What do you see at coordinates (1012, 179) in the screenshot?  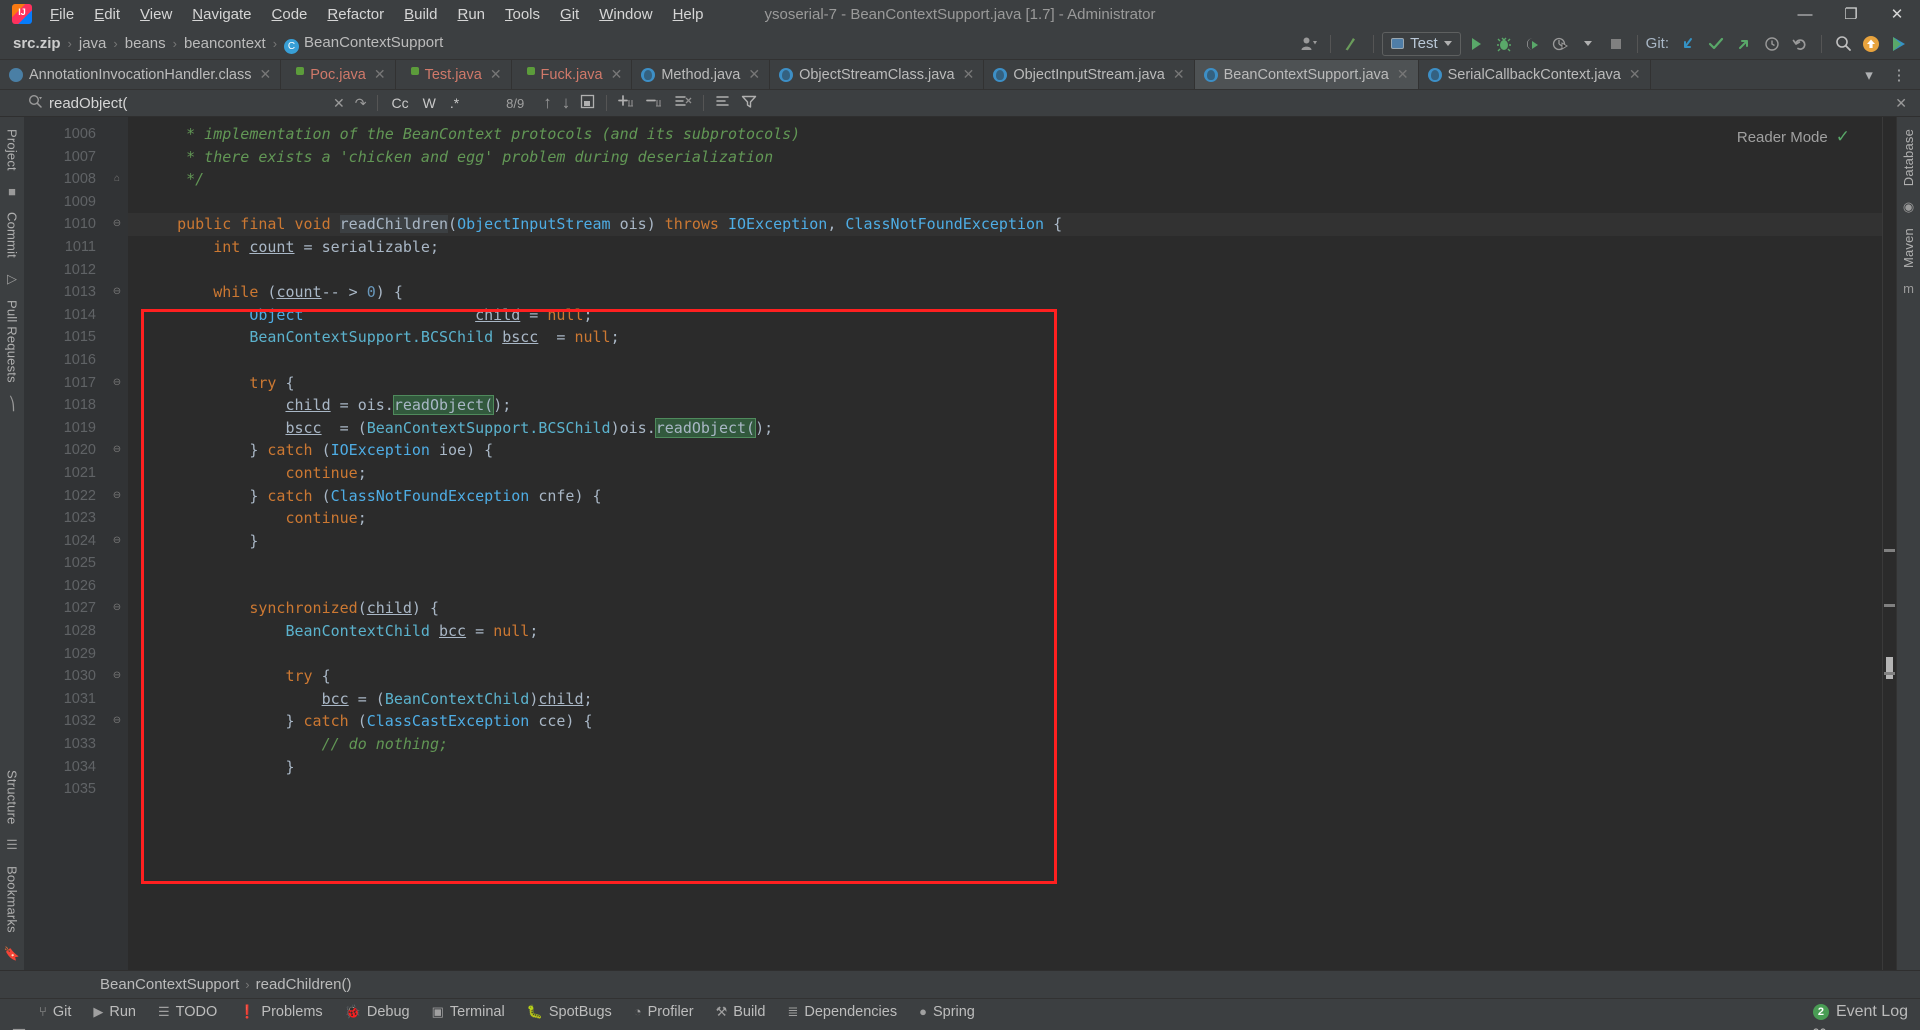 I see `code-line: */` at bounding box center [1012, 179].